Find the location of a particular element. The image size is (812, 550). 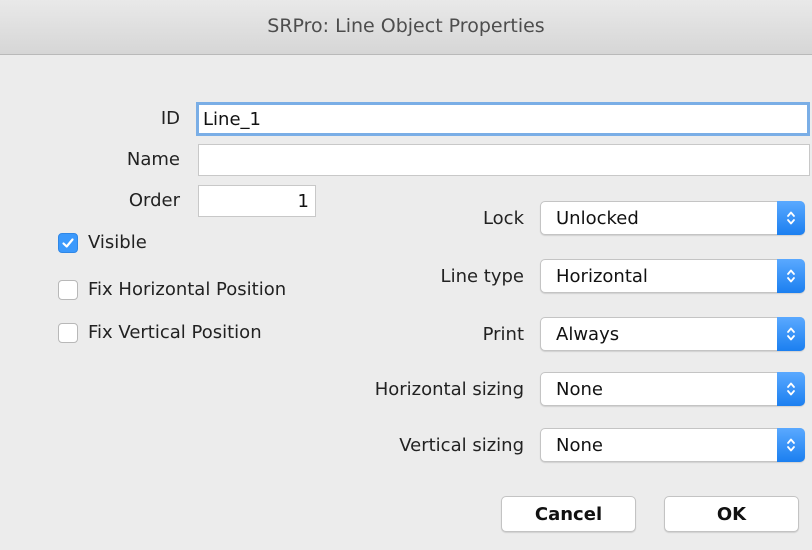

title-bar: SRPro: Line Object Properties is located at coordinates (406, 27).